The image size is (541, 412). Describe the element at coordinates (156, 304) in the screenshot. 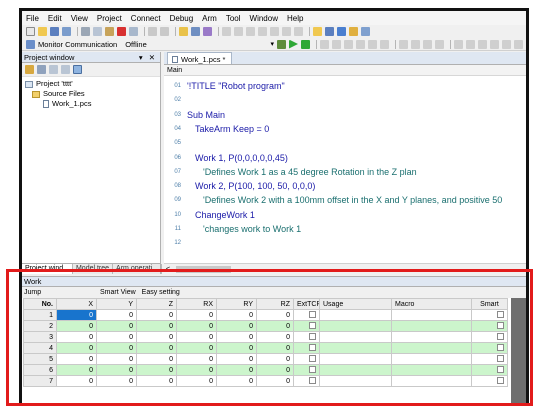

I see `col-z: Z` at that location.